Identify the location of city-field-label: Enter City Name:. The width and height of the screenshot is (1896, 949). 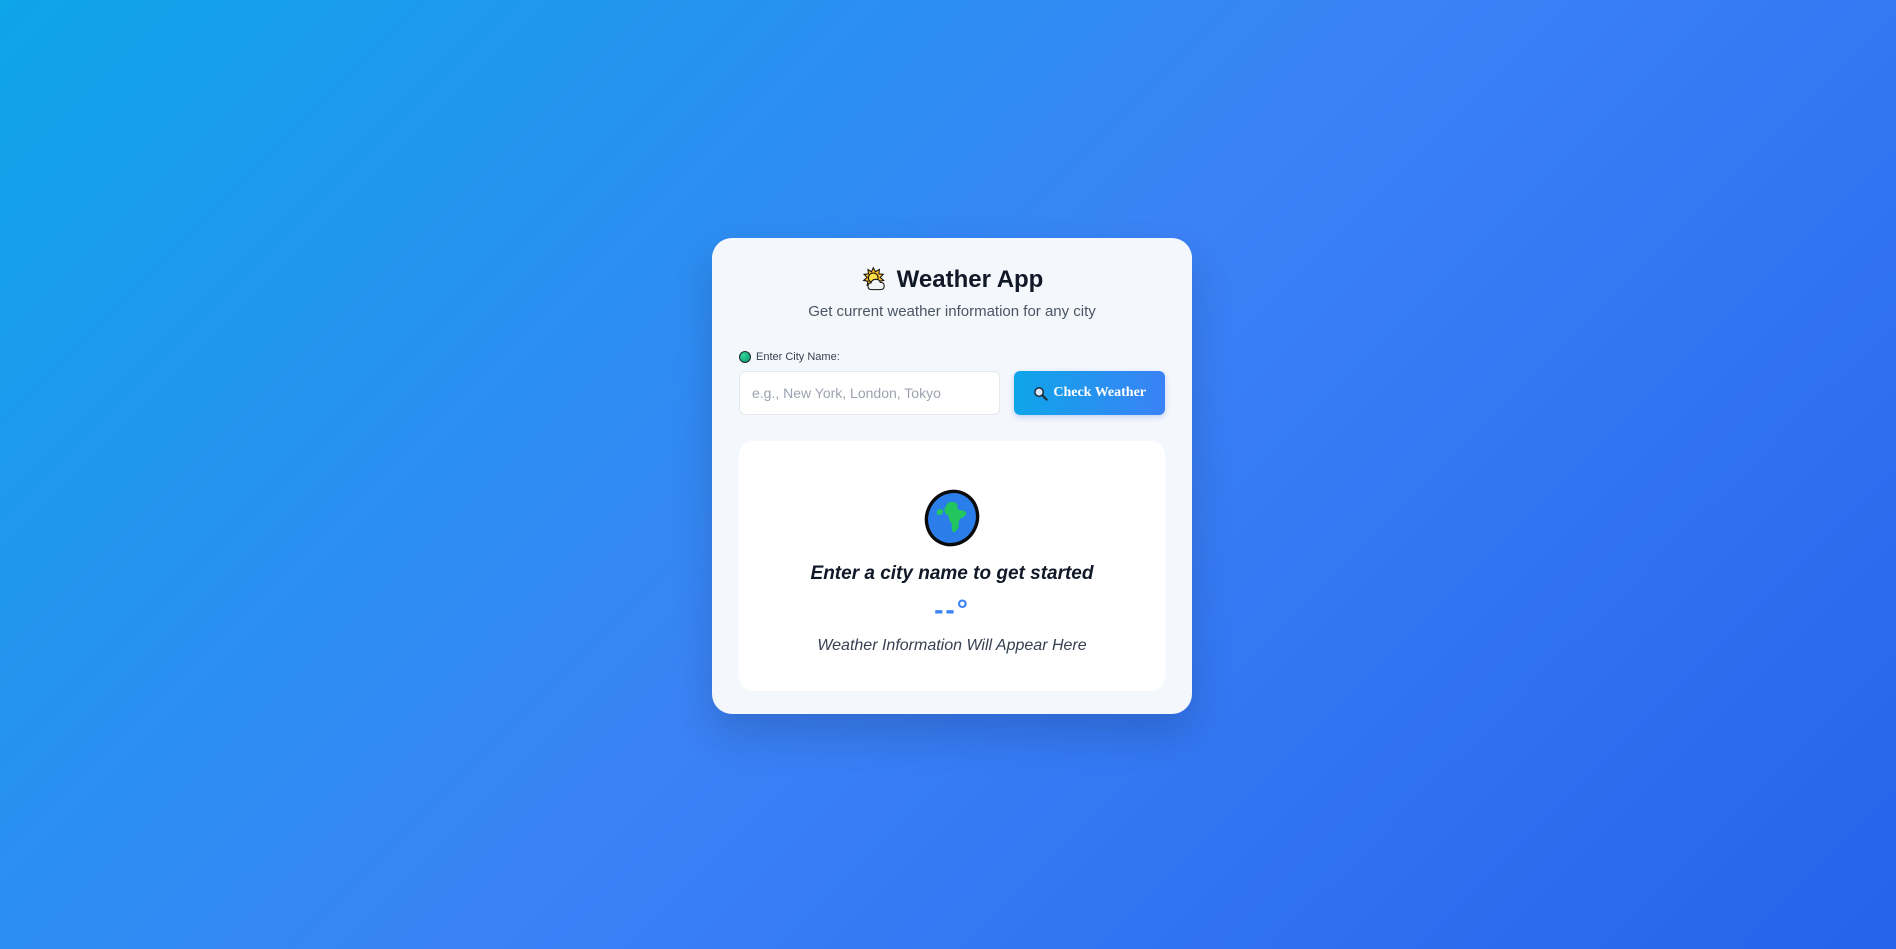
(952, 357).